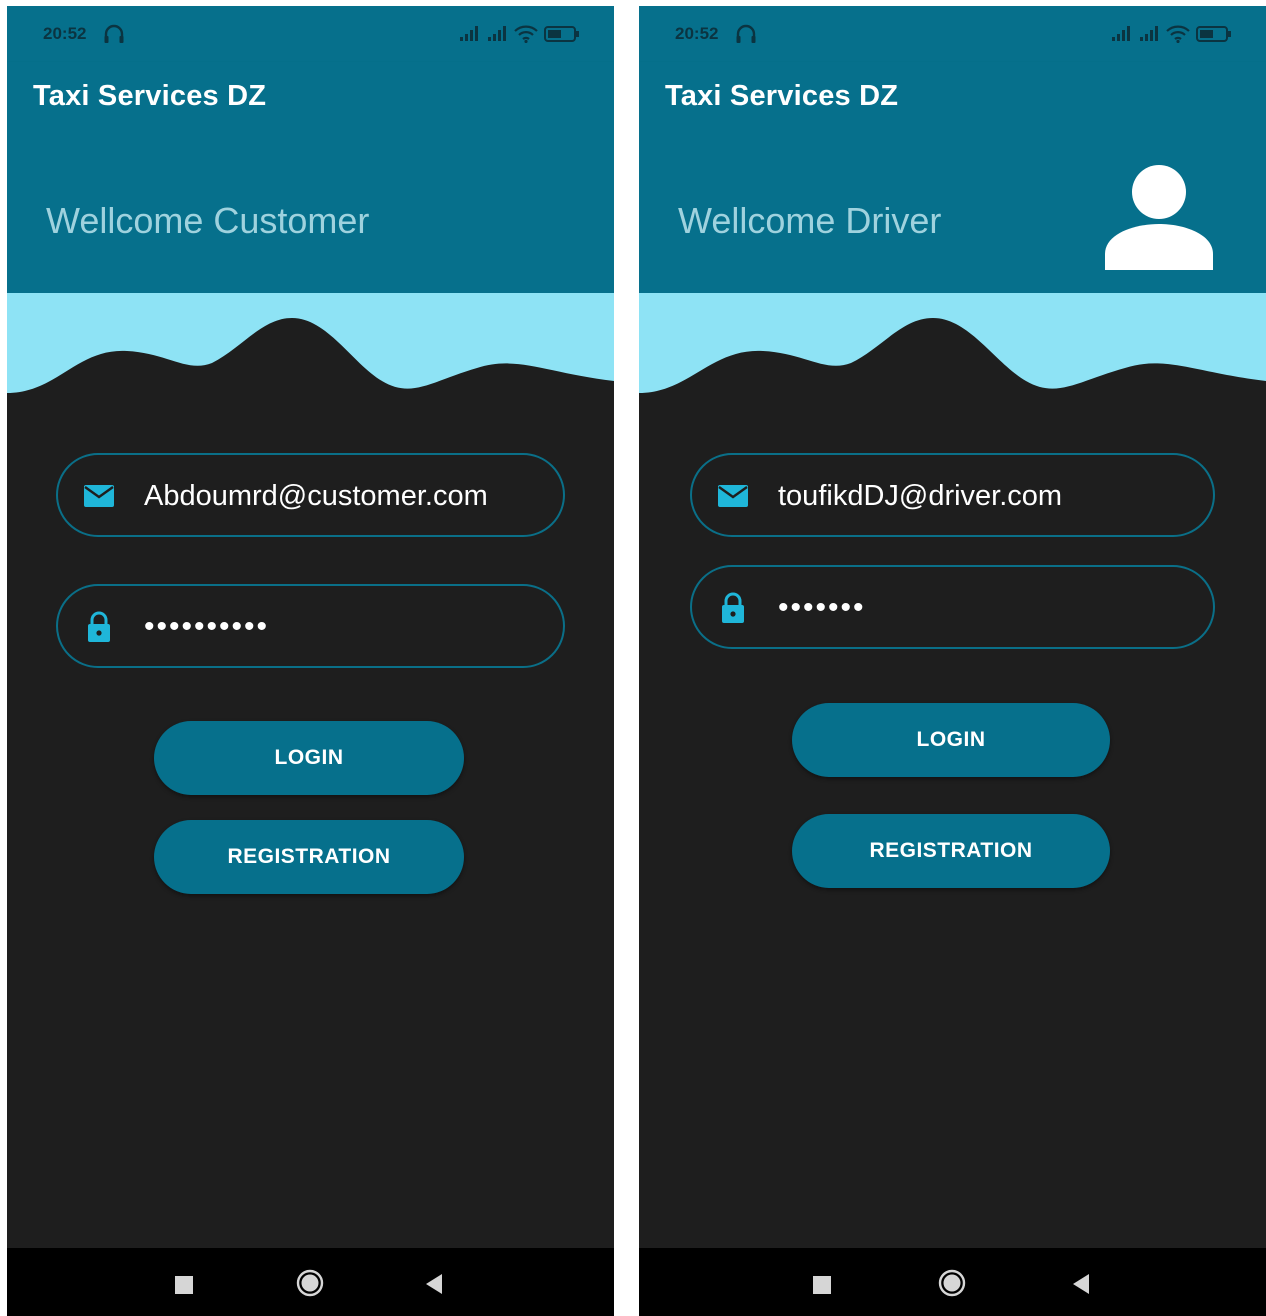 The height and width of the screenshot is (1316, 1266). Describe the element at coordinates (952, 216) in the screenshot. I see `welcome-header: Wellcome Driver` at that location.